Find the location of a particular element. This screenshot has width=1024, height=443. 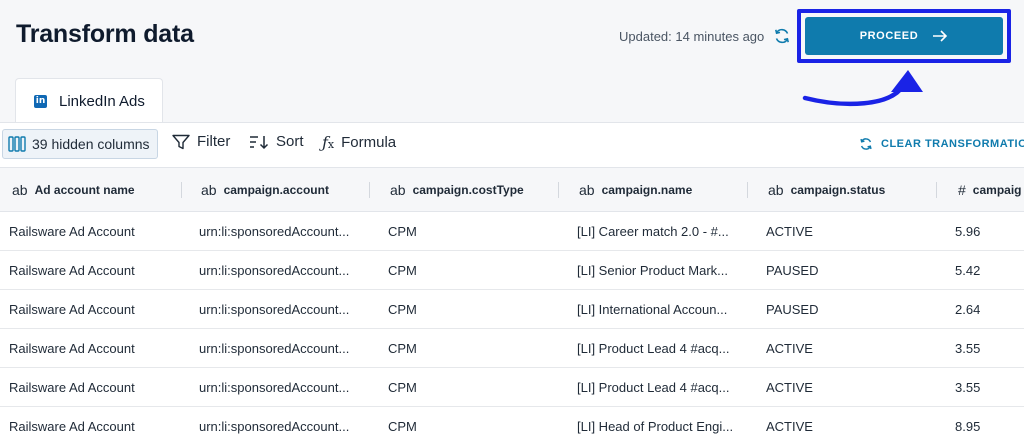

last-updated-text: Updated: 14 minutes ago is located at coordinates (692, 36).